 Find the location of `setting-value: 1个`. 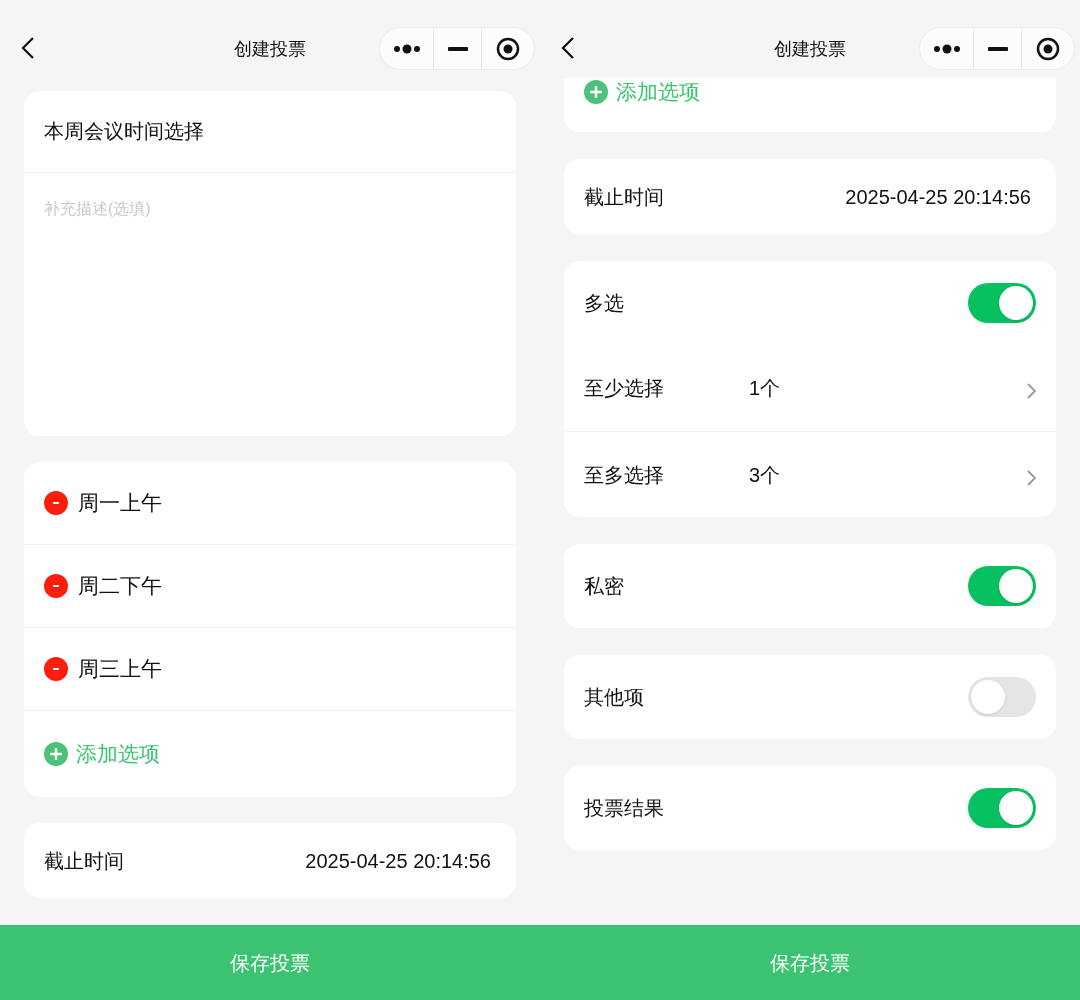

setting-value: 1个 is located at coordinates (765, 388).